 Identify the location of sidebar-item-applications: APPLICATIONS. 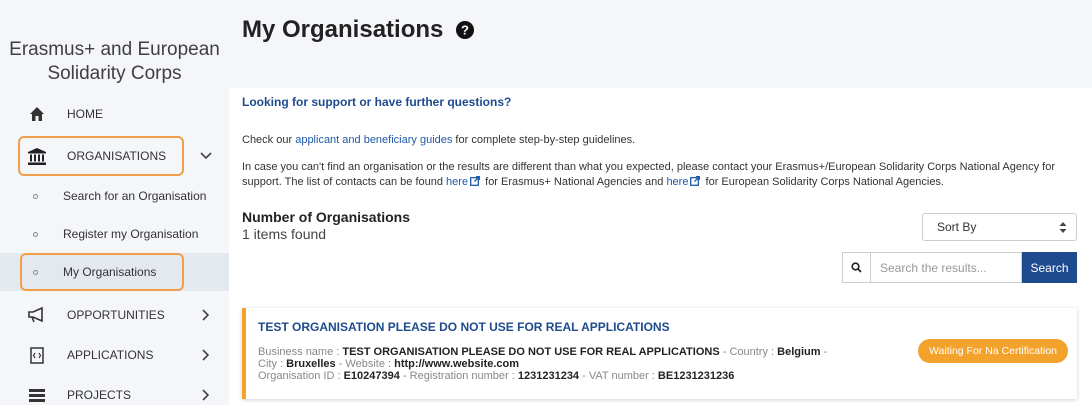
(114, 355).